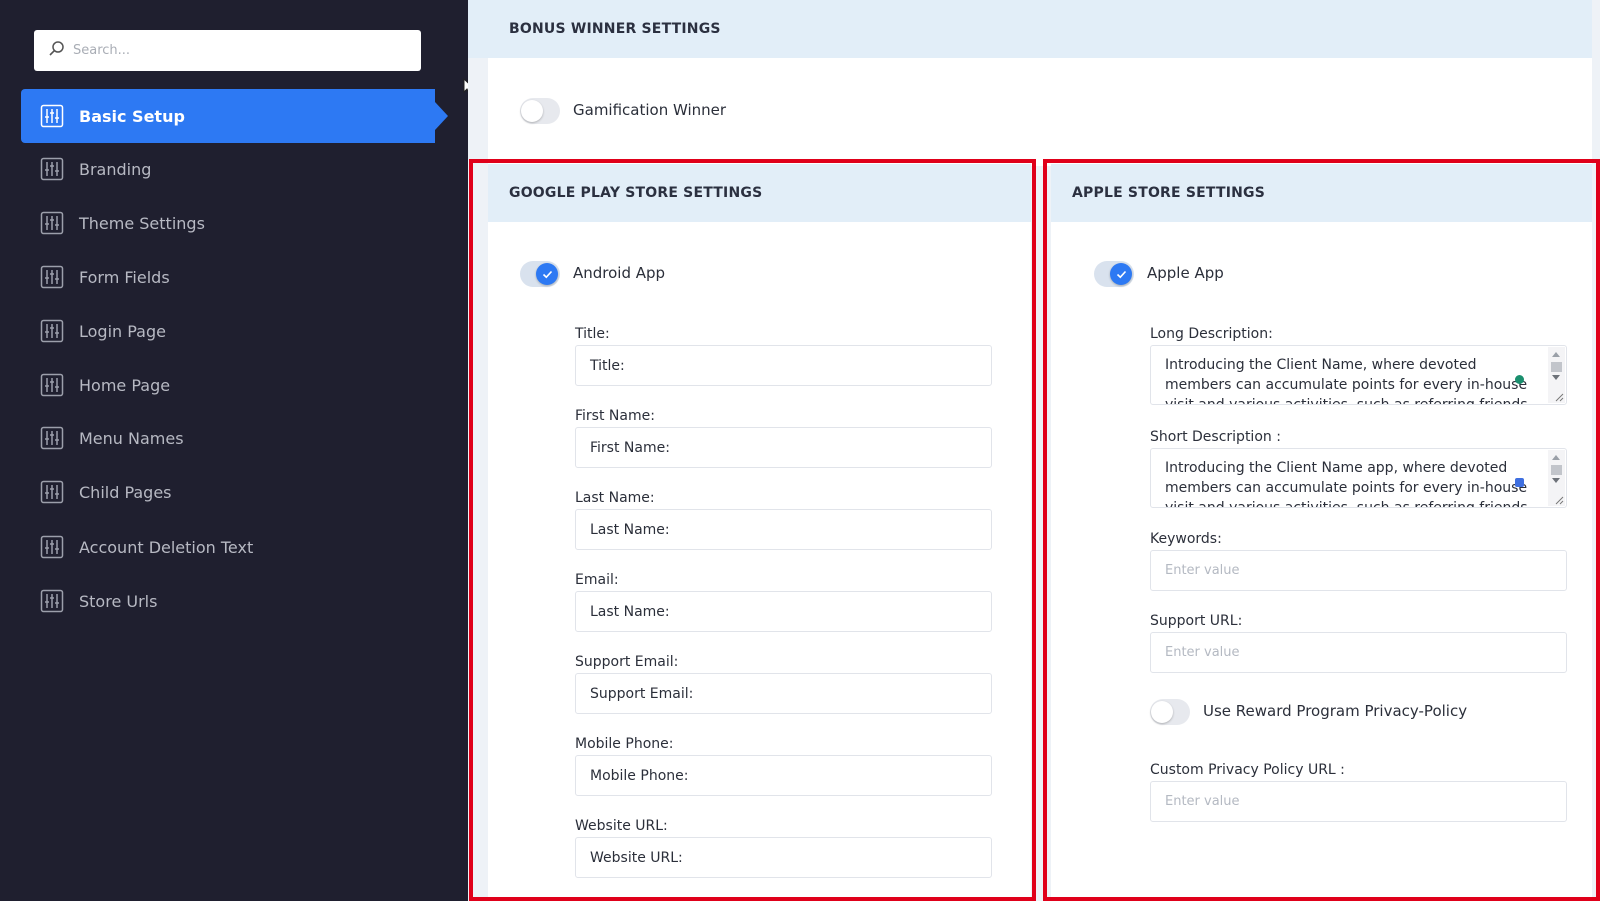  What do you see at coordinates (1519, 482) in the screenshot?
I see `grammar-badge-icon` at bounding box center [1519, 482].